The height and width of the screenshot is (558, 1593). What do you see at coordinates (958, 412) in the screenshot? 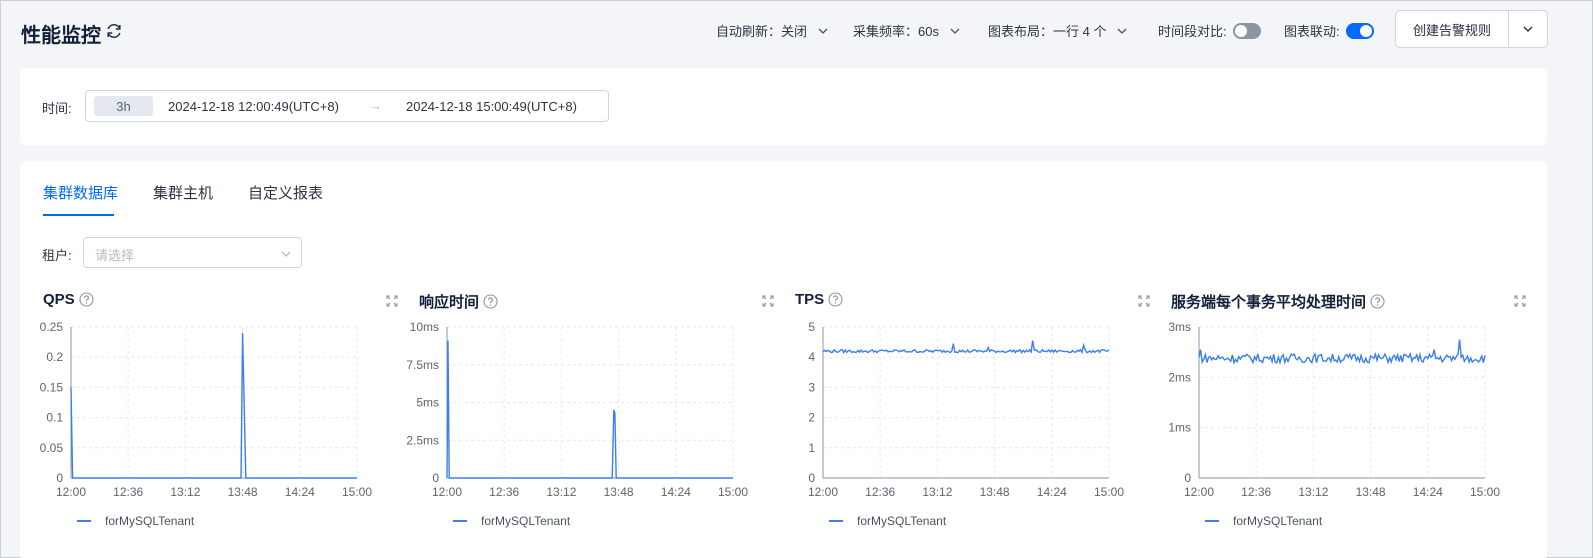
I see `chart-tps: 0 1 2 3 4 5 12:00 12:36 13:12 13:48 14:24 15:00` at bounding box center [958, 412].